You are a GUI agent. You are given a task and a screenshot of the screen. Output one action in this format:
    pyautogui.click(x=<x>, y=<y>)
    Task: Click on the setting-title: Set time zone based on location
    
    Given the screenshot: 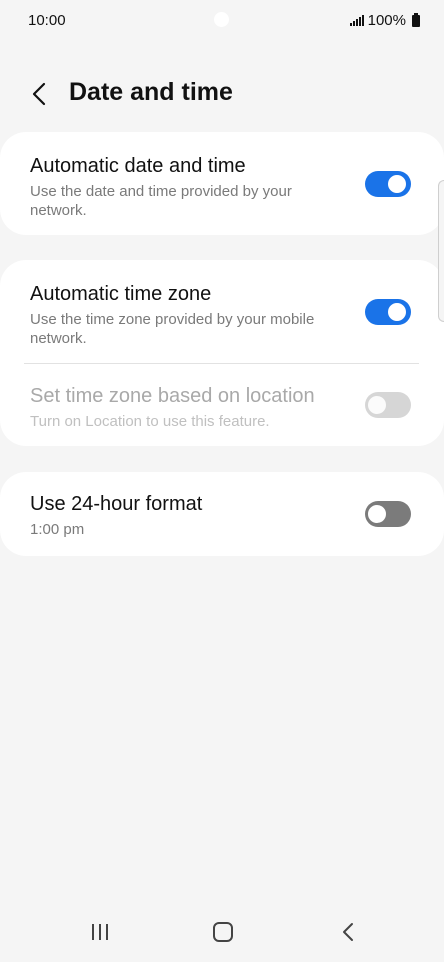 What is the action you would take?
    pyautogui.click(x=172, y=396)
    